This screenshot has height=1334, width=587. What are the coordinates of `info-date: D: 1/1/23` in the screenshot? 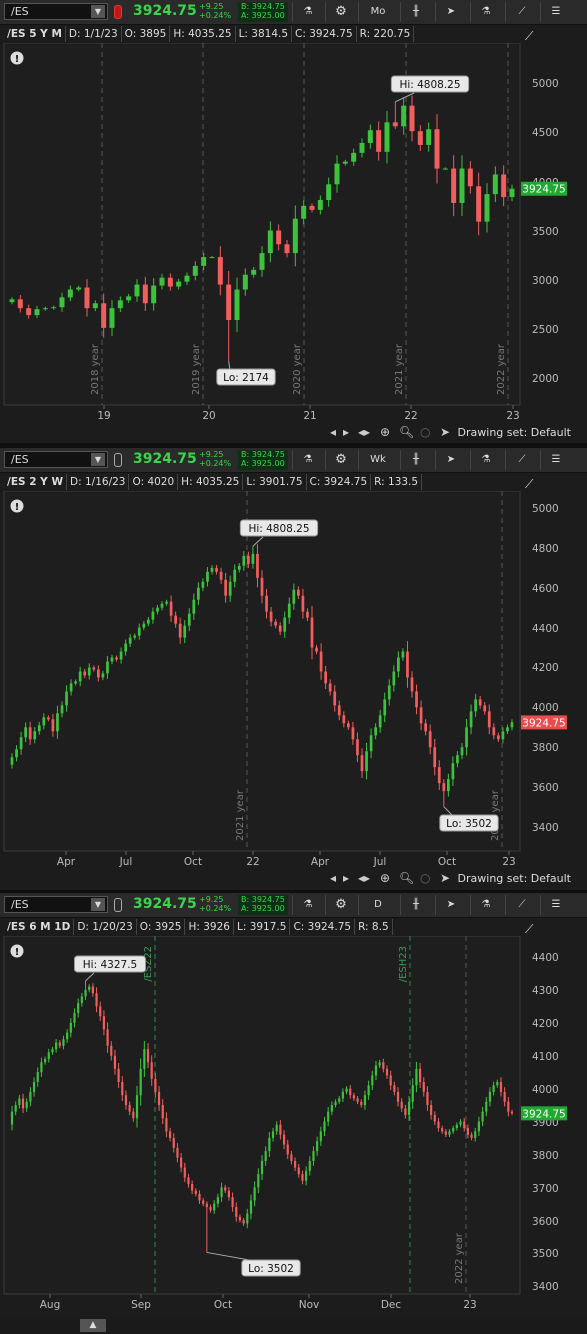 It's located at (94, 34).